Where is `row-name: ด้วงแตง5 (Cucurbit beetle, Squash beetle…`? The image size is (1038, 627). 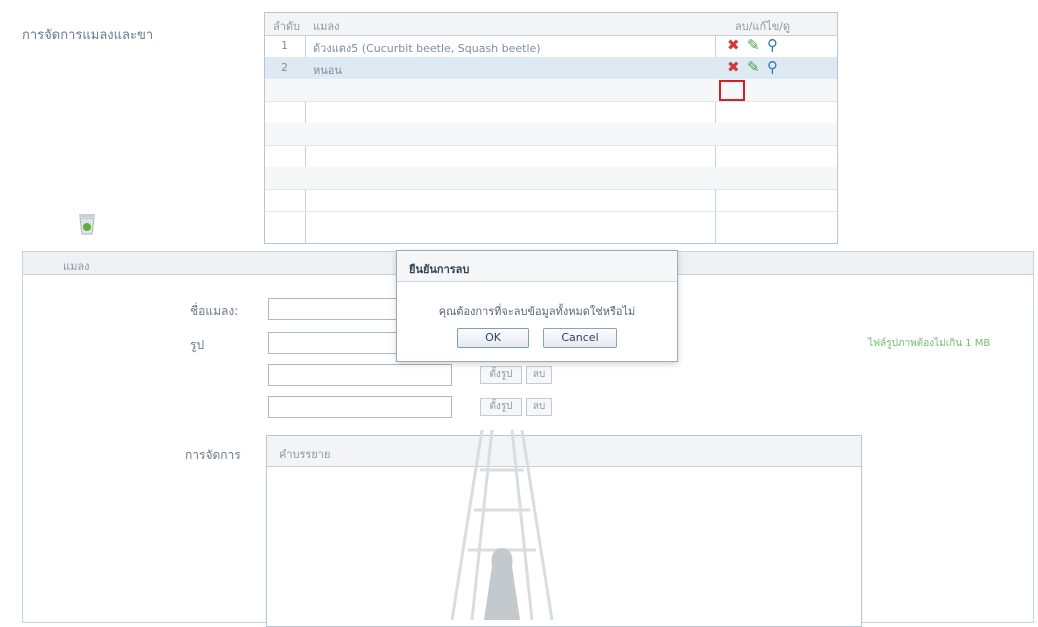
row-name: ด้วงแตง5 (Cucurbit beetle, Squash beetle… is located at coordinates (427, 48).